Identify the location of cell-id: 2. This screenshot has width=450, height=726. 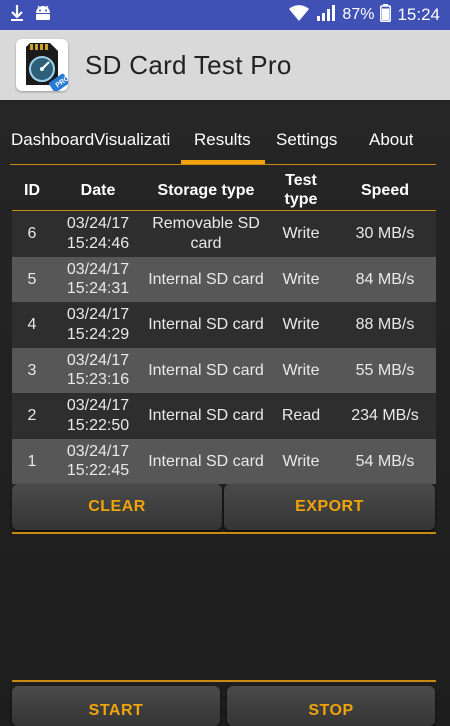
(32, 415).